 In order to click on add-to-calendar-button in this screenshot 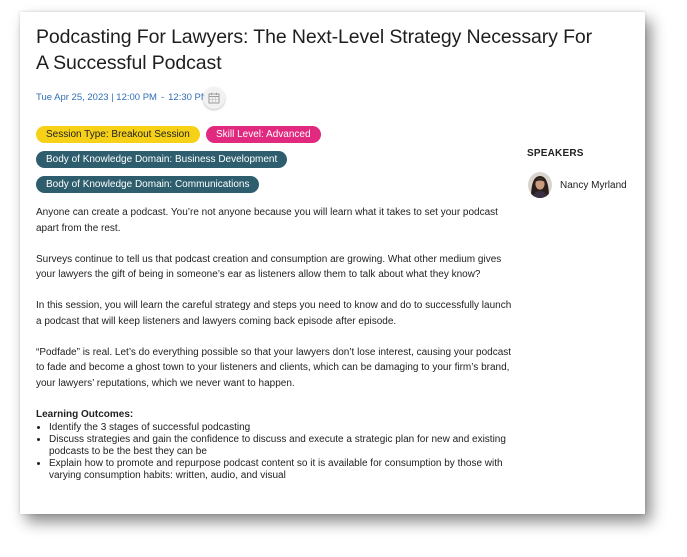, I will do `click(214, 98)`.